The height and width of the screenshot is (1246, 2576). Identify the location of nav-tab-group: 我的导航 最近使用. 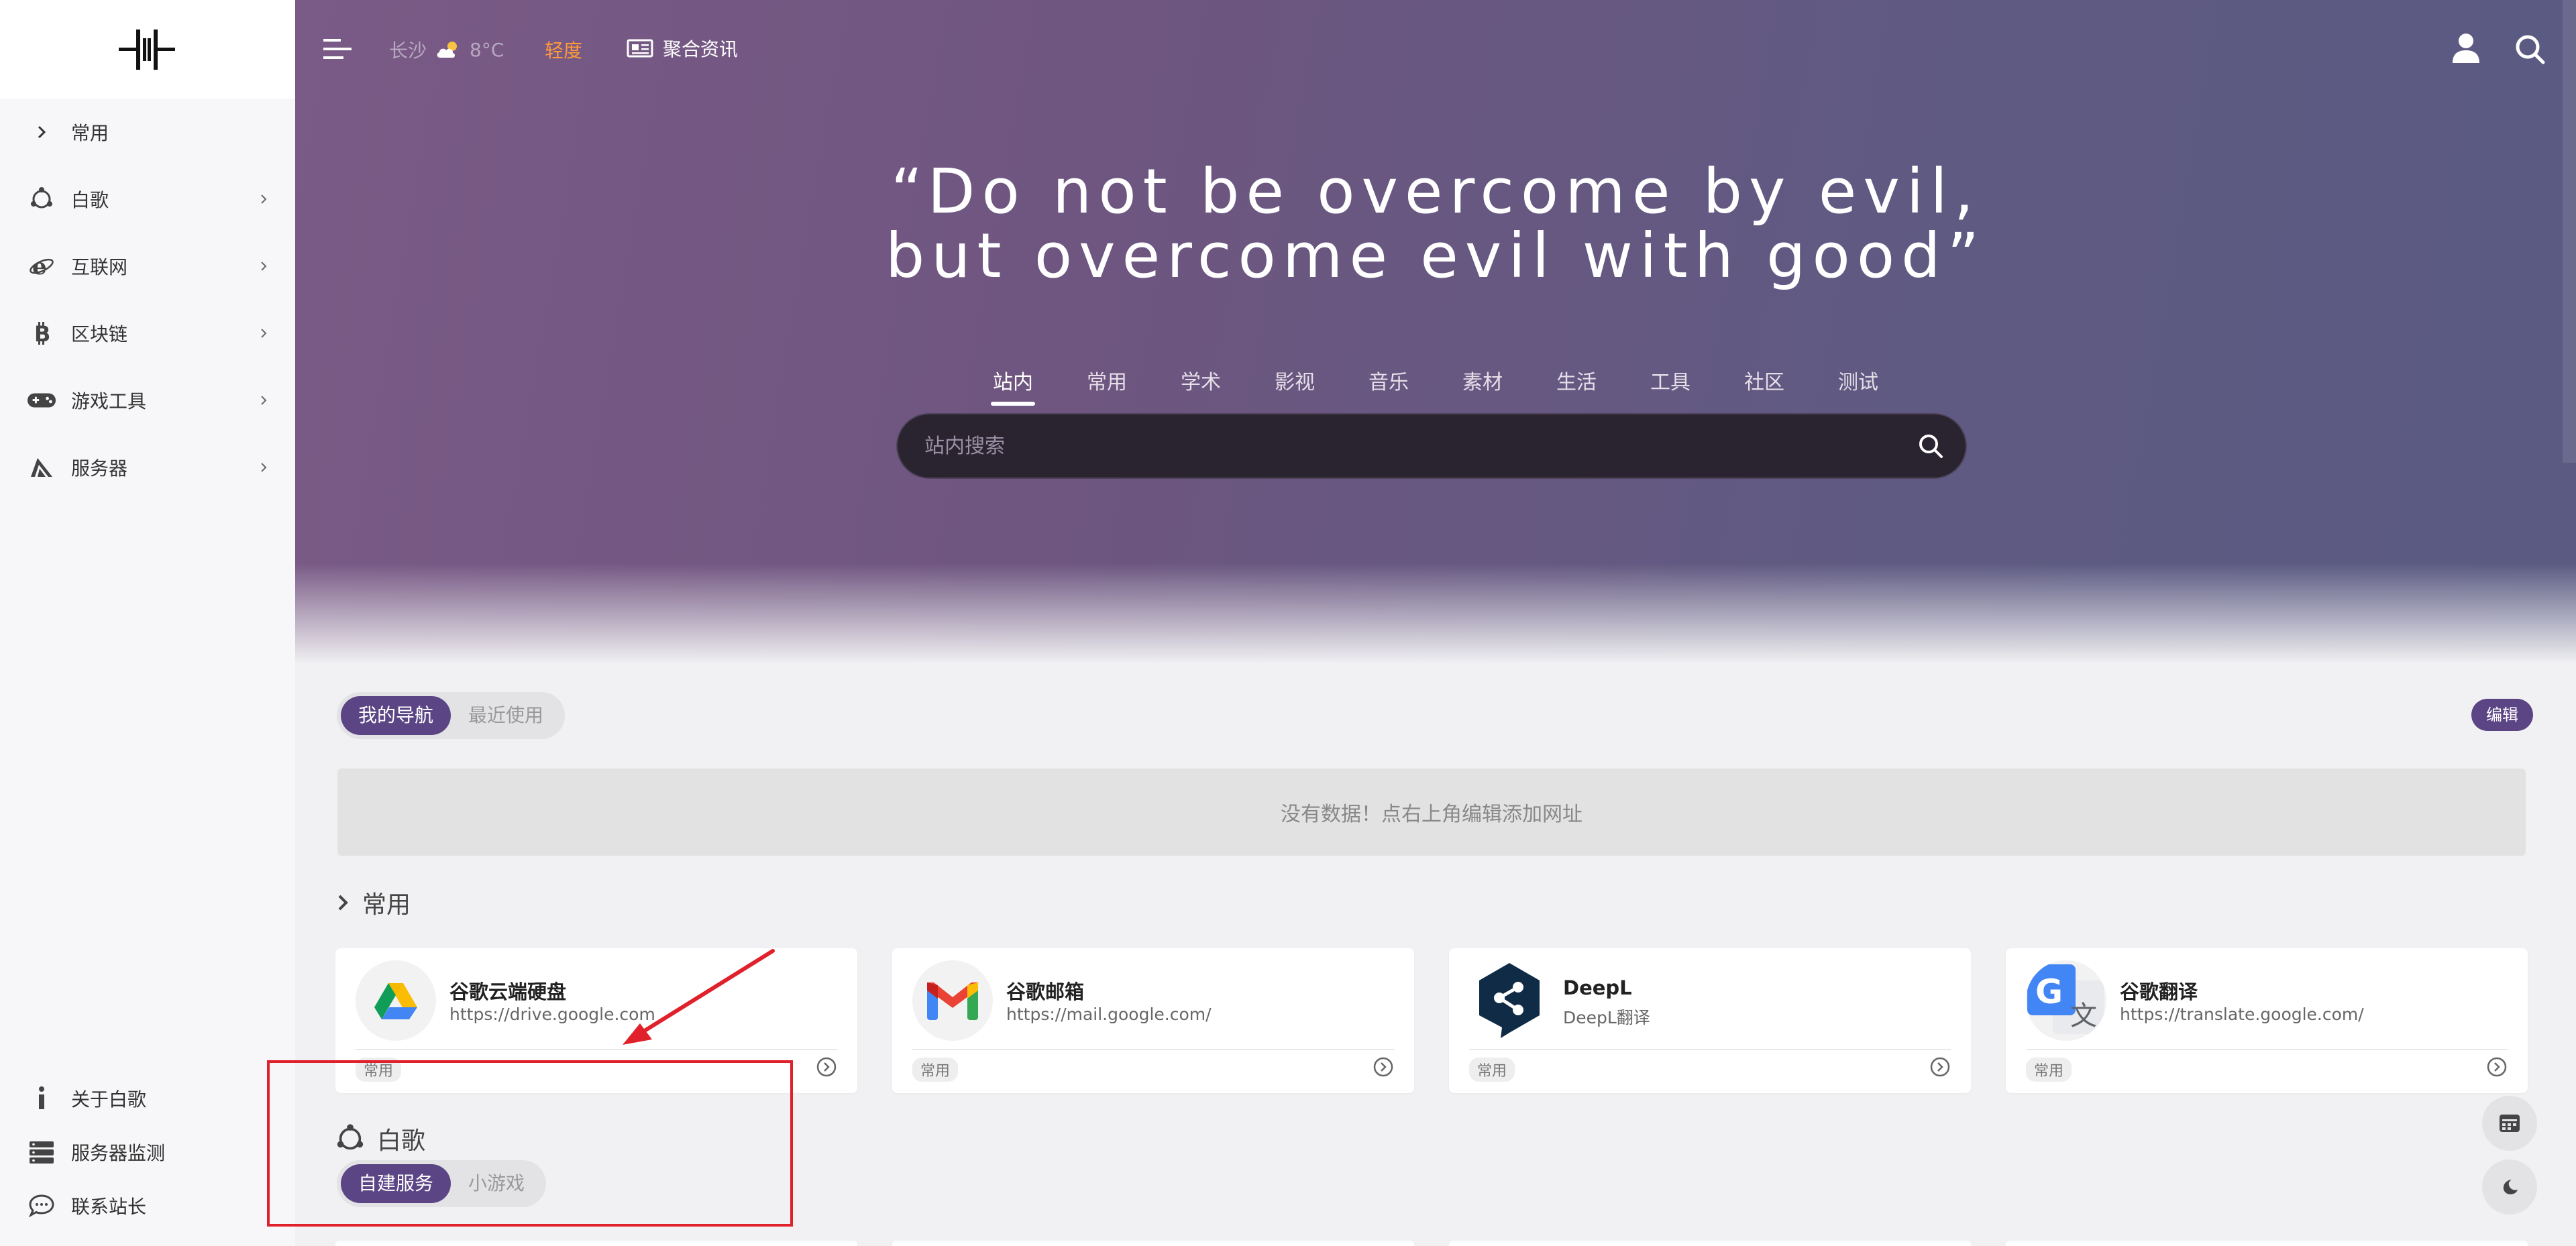
(451, 715).